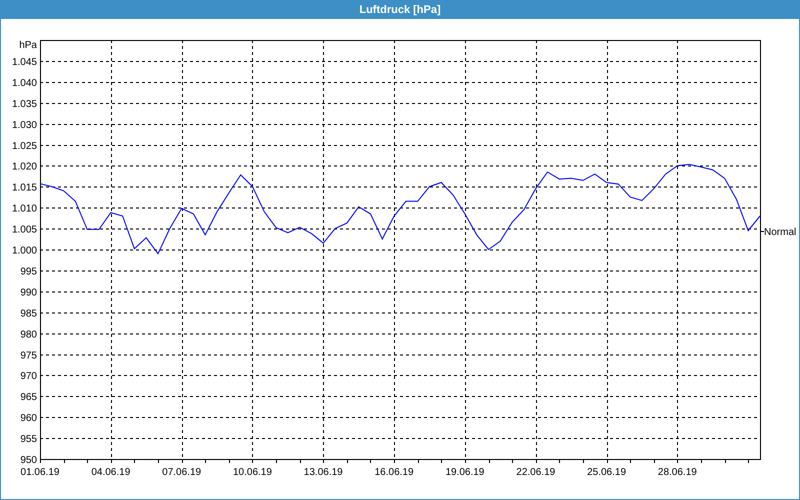 The width and height of the screenshot is (800, 500). What do you see at coordinates (24, 146) in the screenshot?
I see `y-axis-label: 1.025` at bounding box center [24, 146].